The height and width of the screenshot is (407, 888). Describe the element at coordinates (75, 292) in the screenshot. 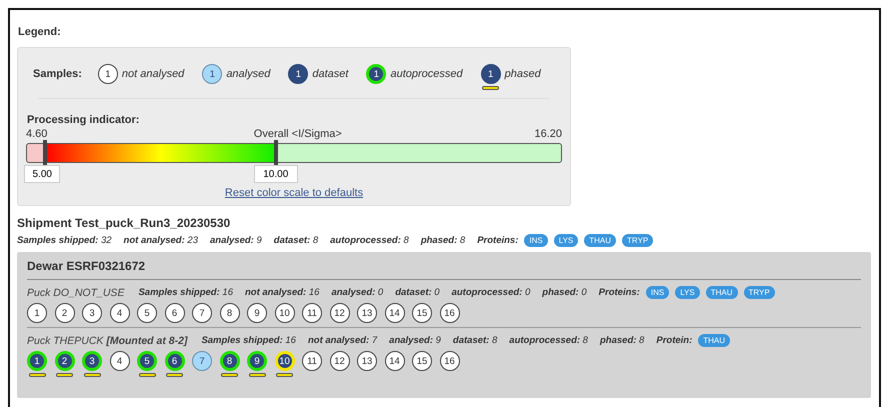

I see `puck-name: Puck DO_NOT_USE` at that location.